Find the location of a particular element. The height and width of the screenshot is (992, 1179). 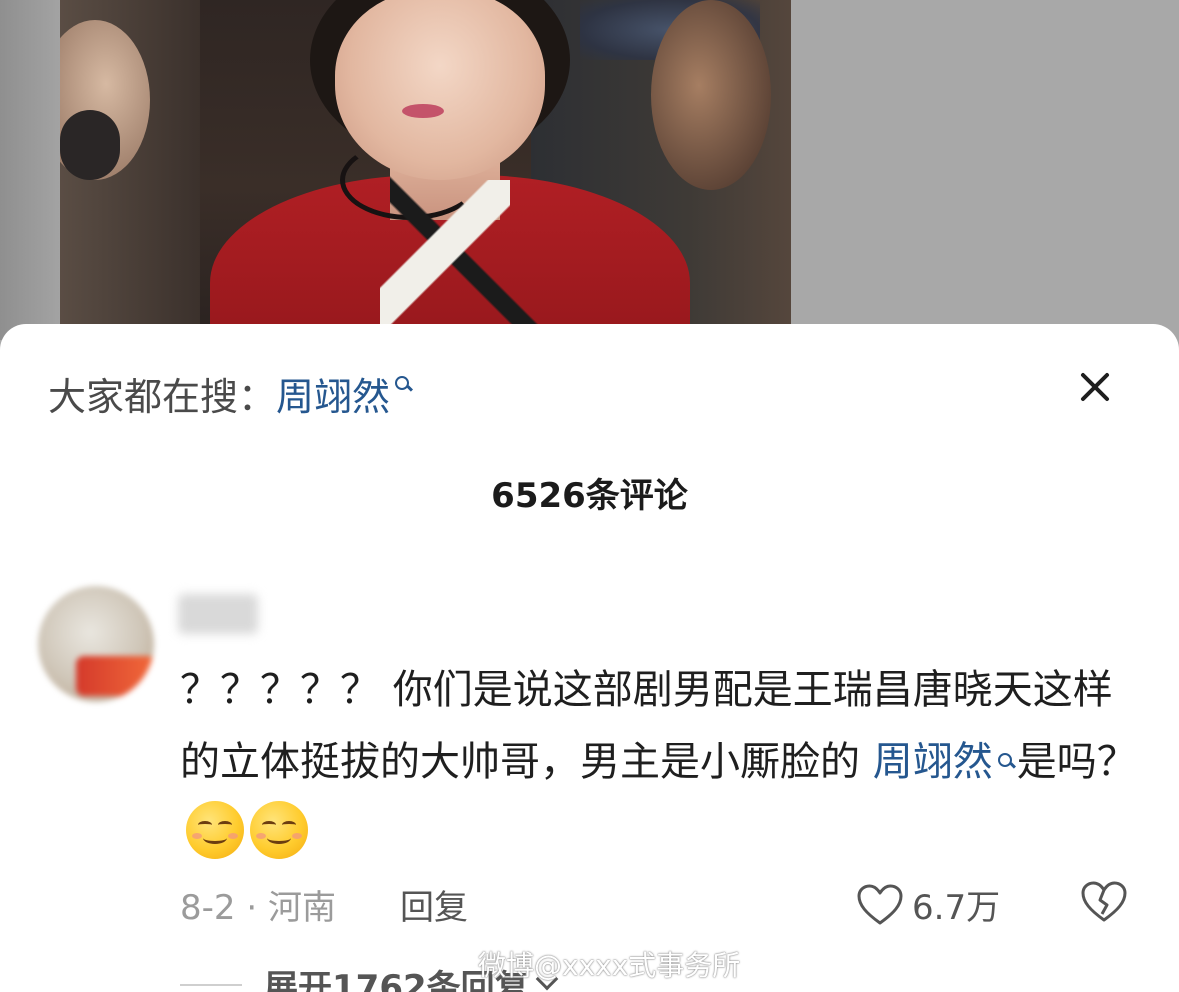

reply-button: 回复 is located at coordinates (434, 904).